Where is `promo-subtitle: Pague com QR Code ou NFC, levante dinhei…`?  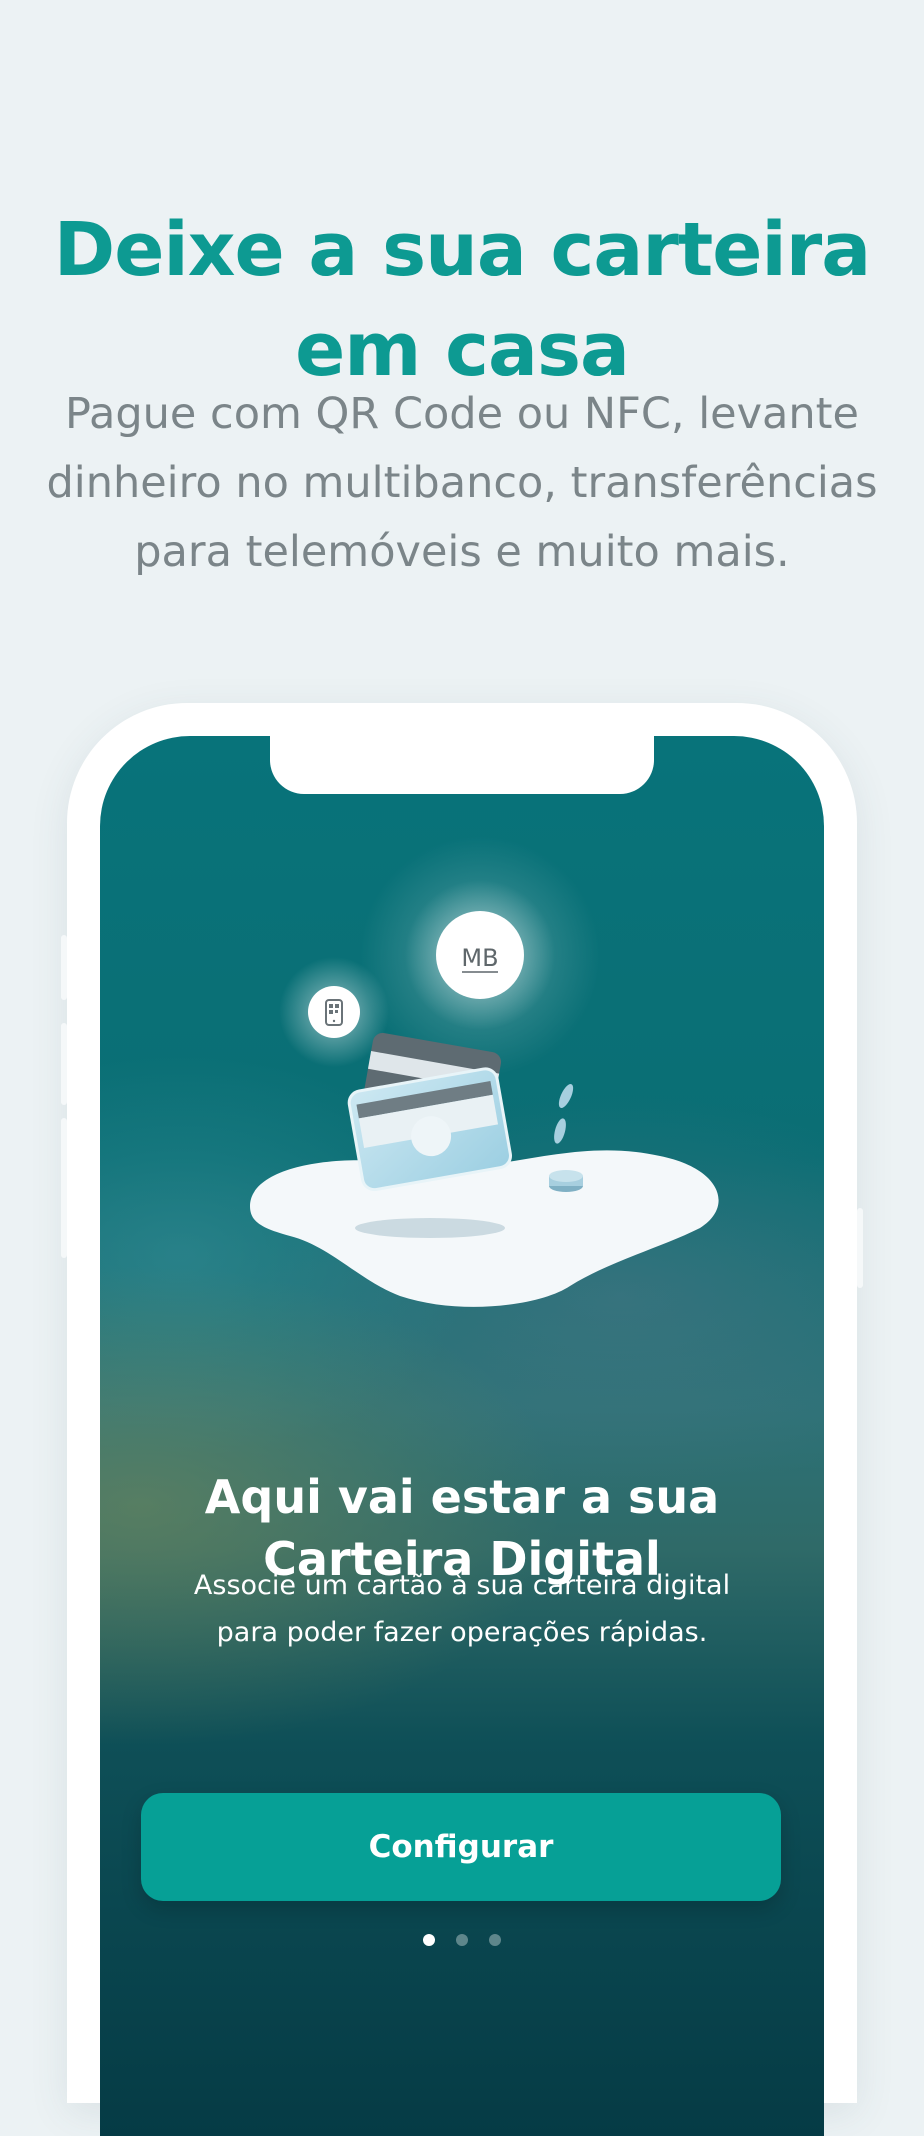
promo-subtitle: Pague com QR Code ou NFC, levante dinhei… is located at coordinates (462, 483).